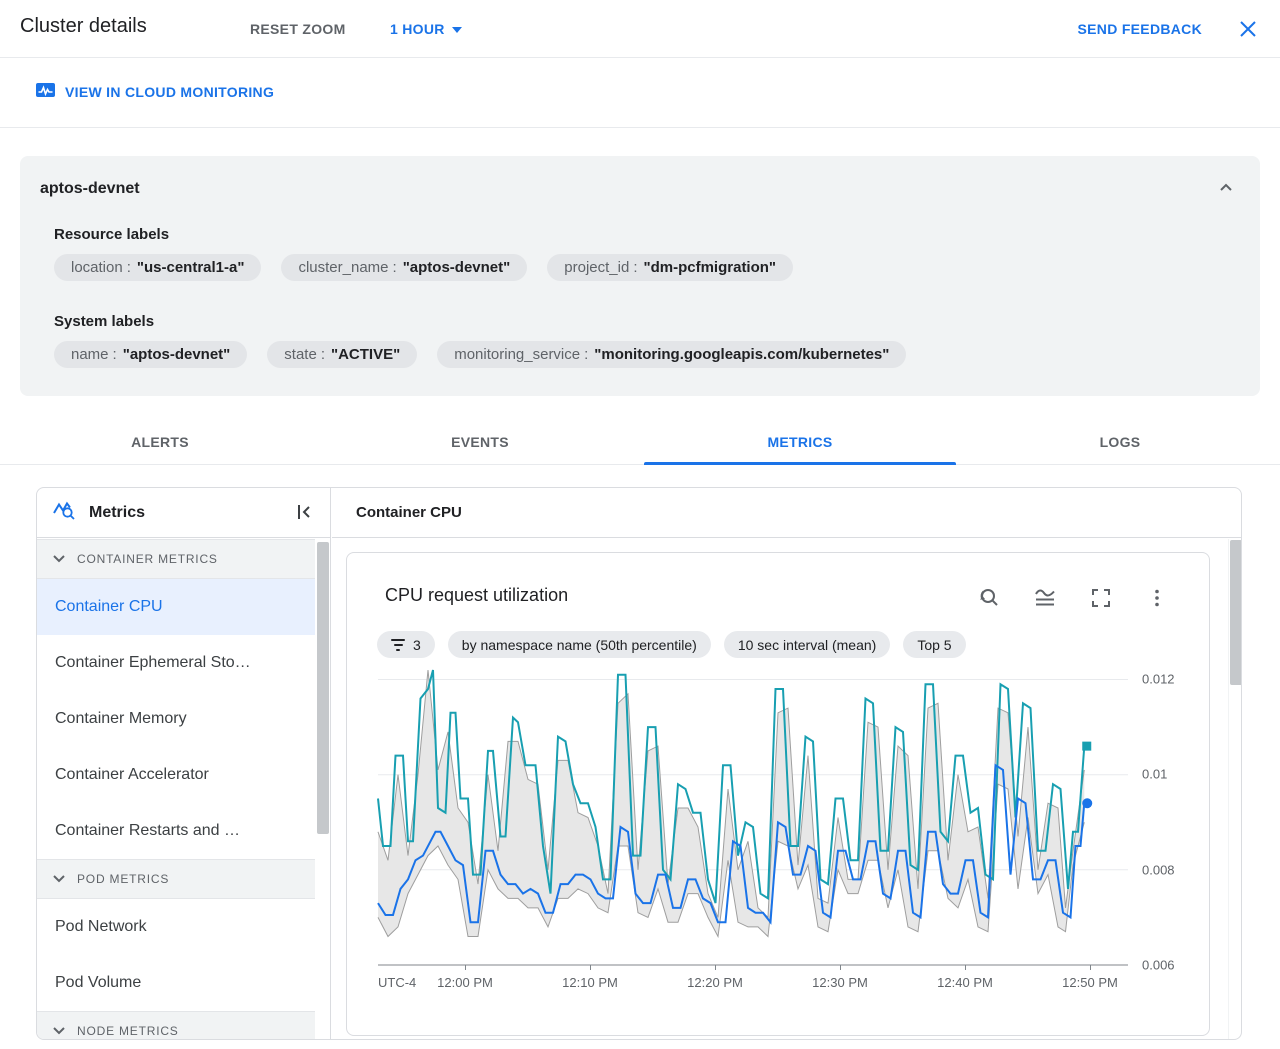 Image resolution: width=1280 pixels, height=1049 pixels. I want to click on label-key: project_id, so click(597, 267).